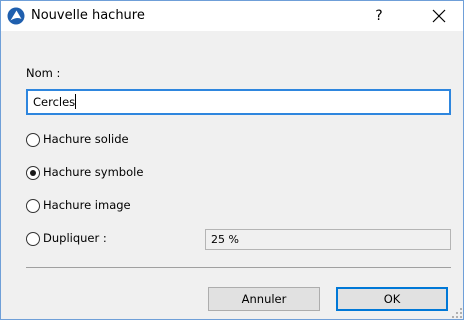 The height and width of the screenshot is (320, 464). I want to click on close-button, so click(439, 16).